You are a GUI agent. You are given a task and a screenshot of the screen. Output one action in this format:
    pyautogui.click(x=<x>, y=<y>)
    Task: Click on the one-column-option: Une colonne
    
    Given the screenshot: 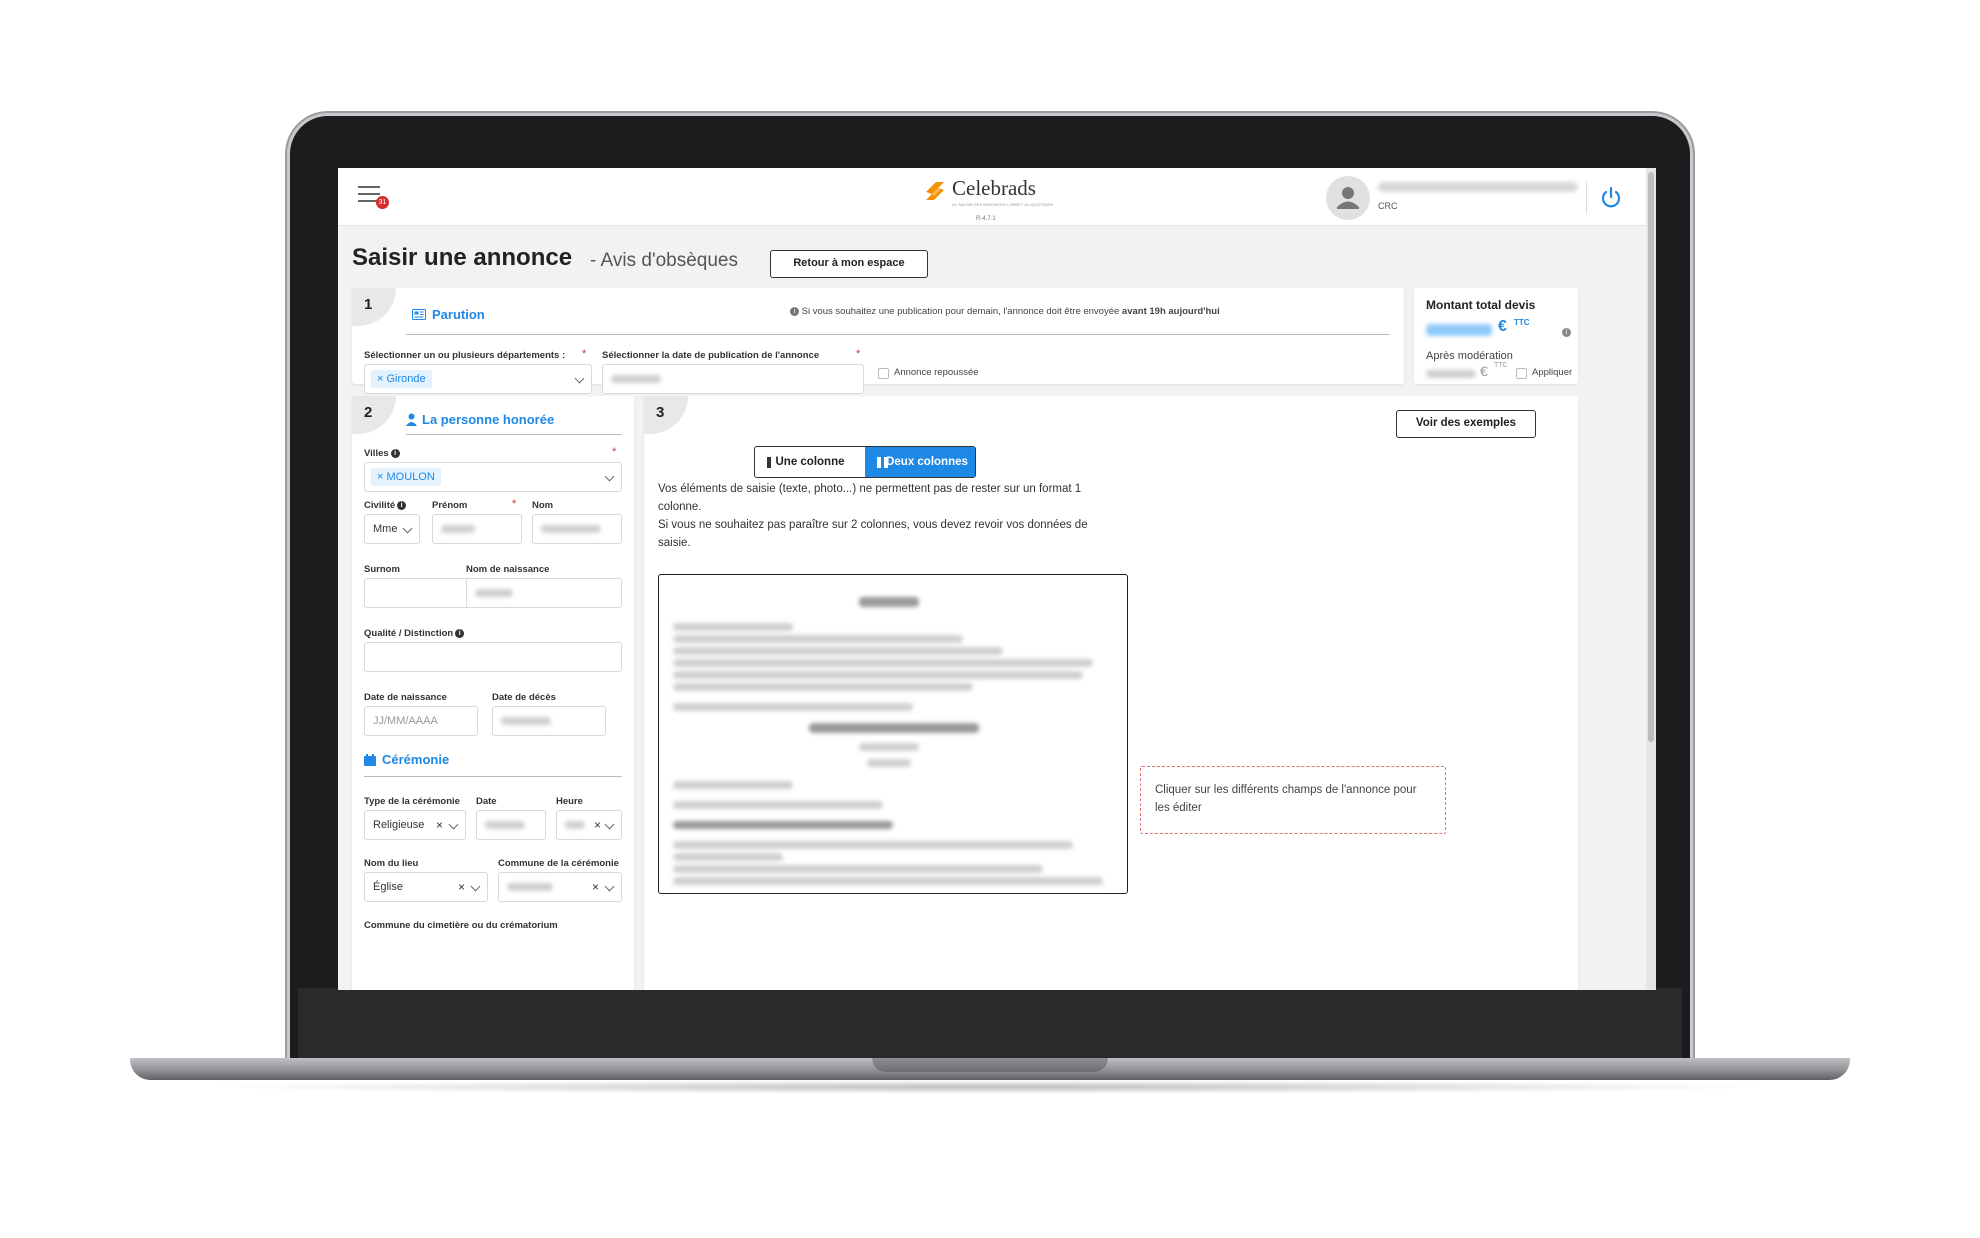 What is the action you would take?
    pyautogui.click(x=810, y=462)
    